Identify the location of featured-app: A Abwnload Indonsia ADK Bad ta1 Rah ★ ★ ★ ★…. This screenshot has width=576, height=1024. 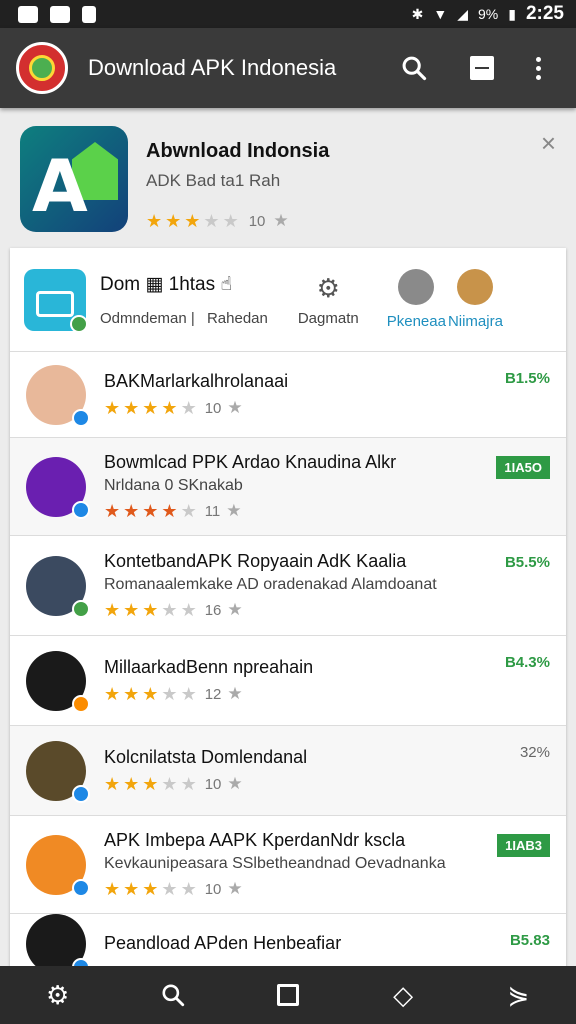
(288, 181).